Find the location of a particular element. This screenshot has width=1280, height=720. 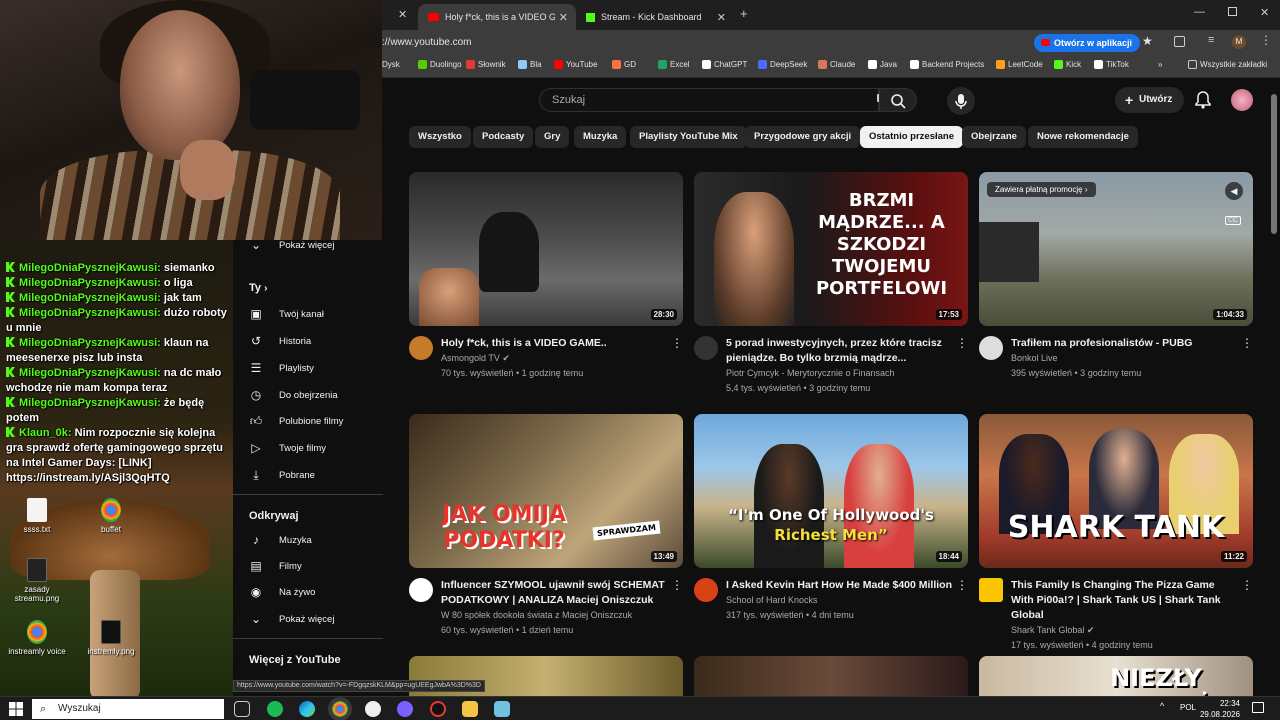

sidebar-item-live: ◉ Na żywo is located at coordinates (319, 592).